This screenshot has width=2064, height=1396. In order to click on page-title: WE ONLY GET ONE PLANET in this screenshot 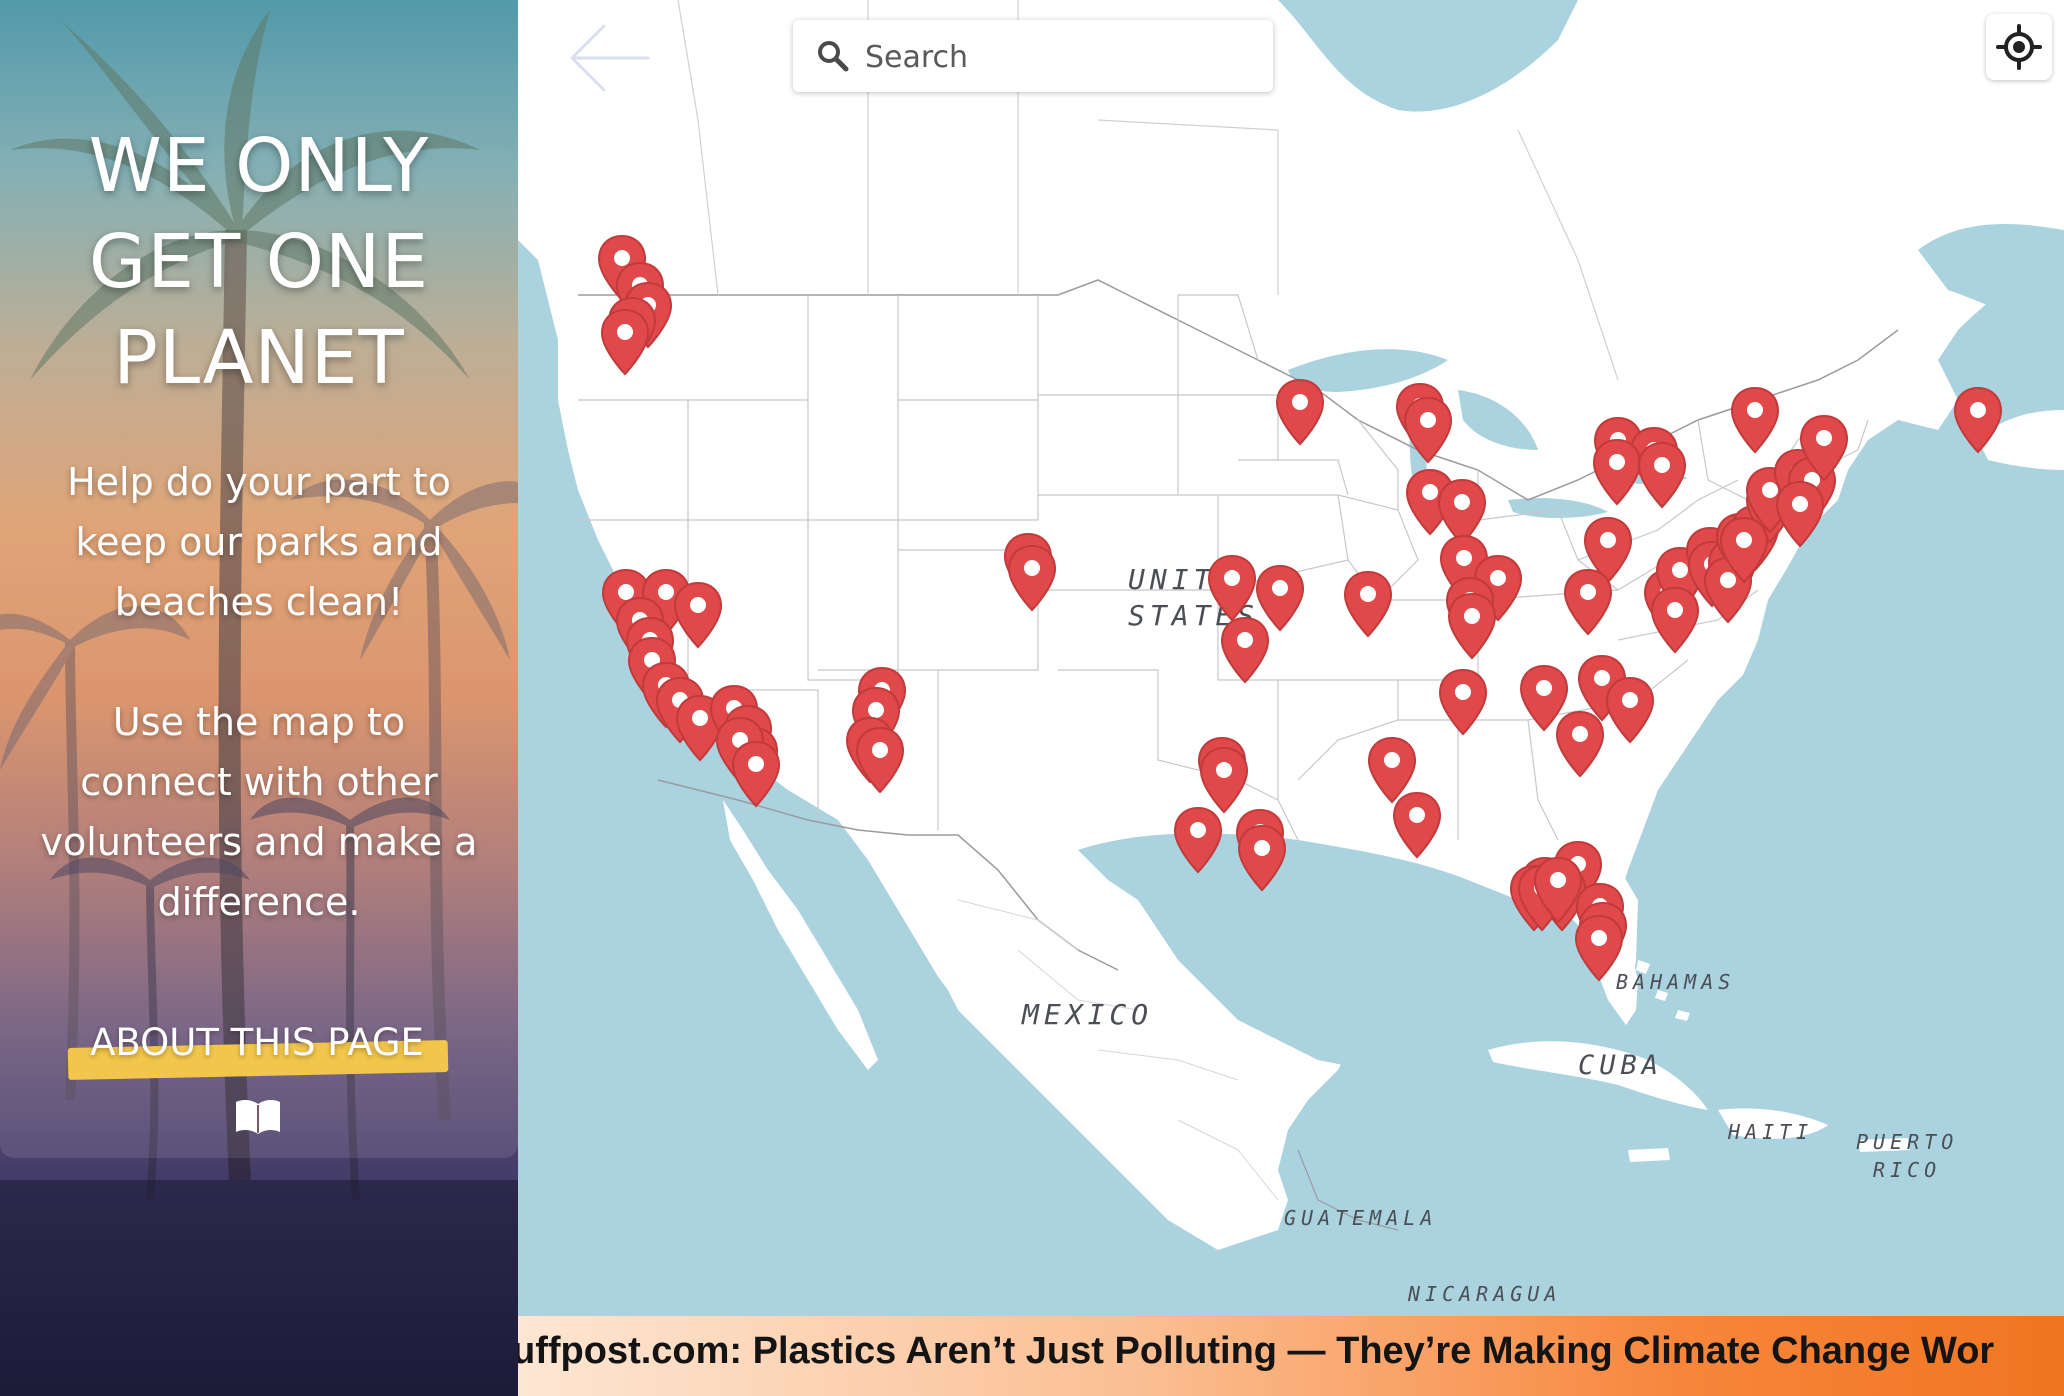, I will do `click(259, 262)`.